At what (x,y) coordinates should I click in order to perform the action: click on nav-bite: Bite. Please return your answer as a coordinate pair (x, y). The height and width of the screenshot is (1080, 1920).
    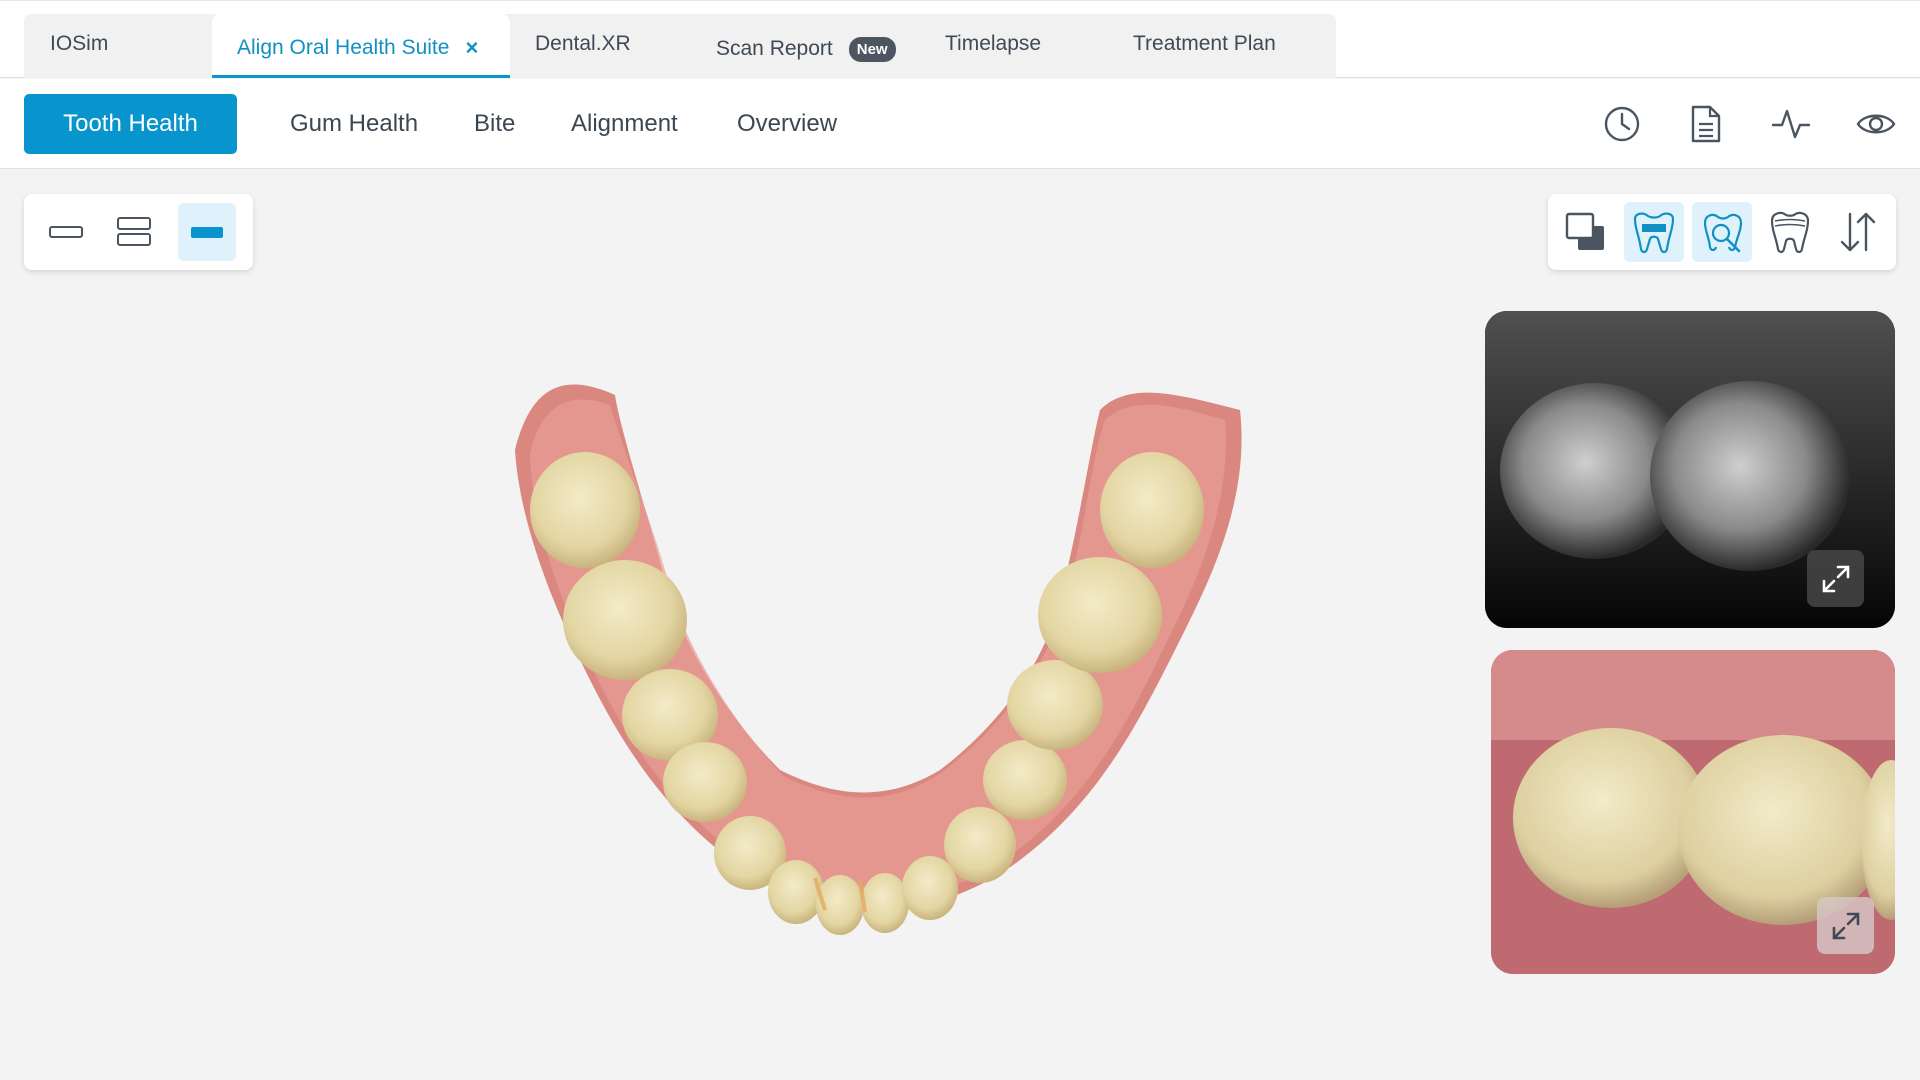
    Looking at the image, I should click on (494, 124).